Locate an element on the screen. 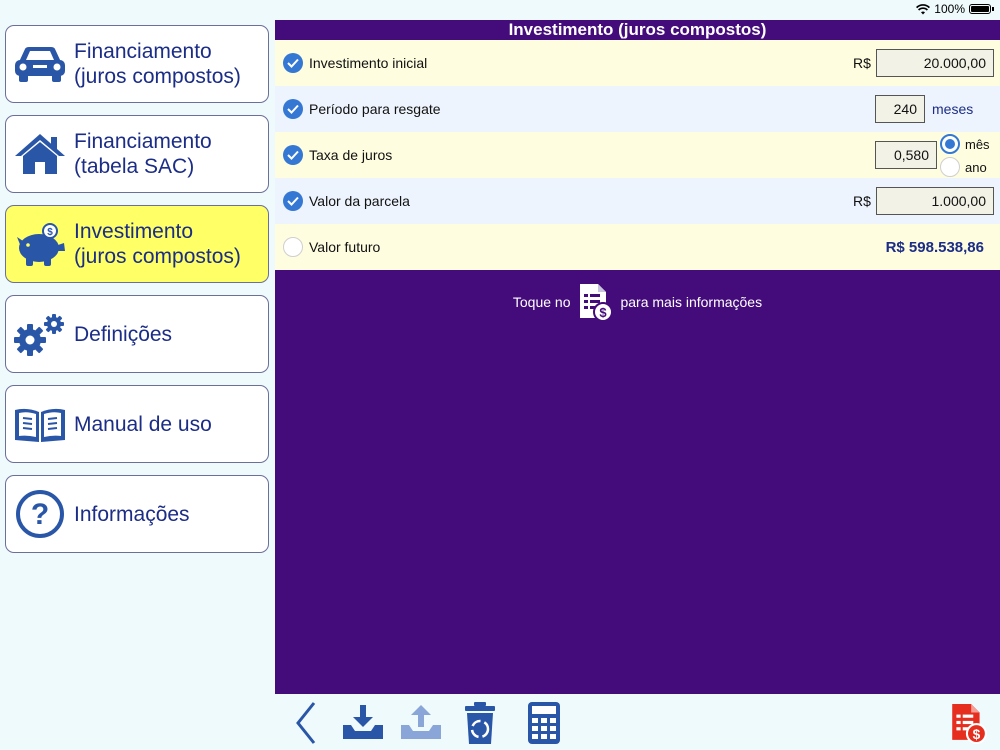 This screenshot has width=1000, height=750. report-button: $ is located at coordinates (968, 723).